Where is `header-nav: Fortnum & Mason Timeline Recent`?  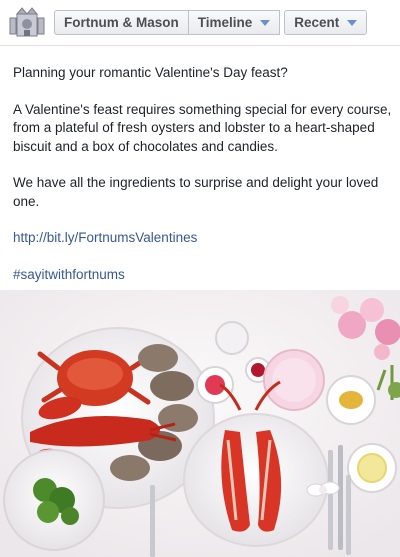 header-nav: Fortnum & Mason Timeline Recent is located at coordinates (211, 22).